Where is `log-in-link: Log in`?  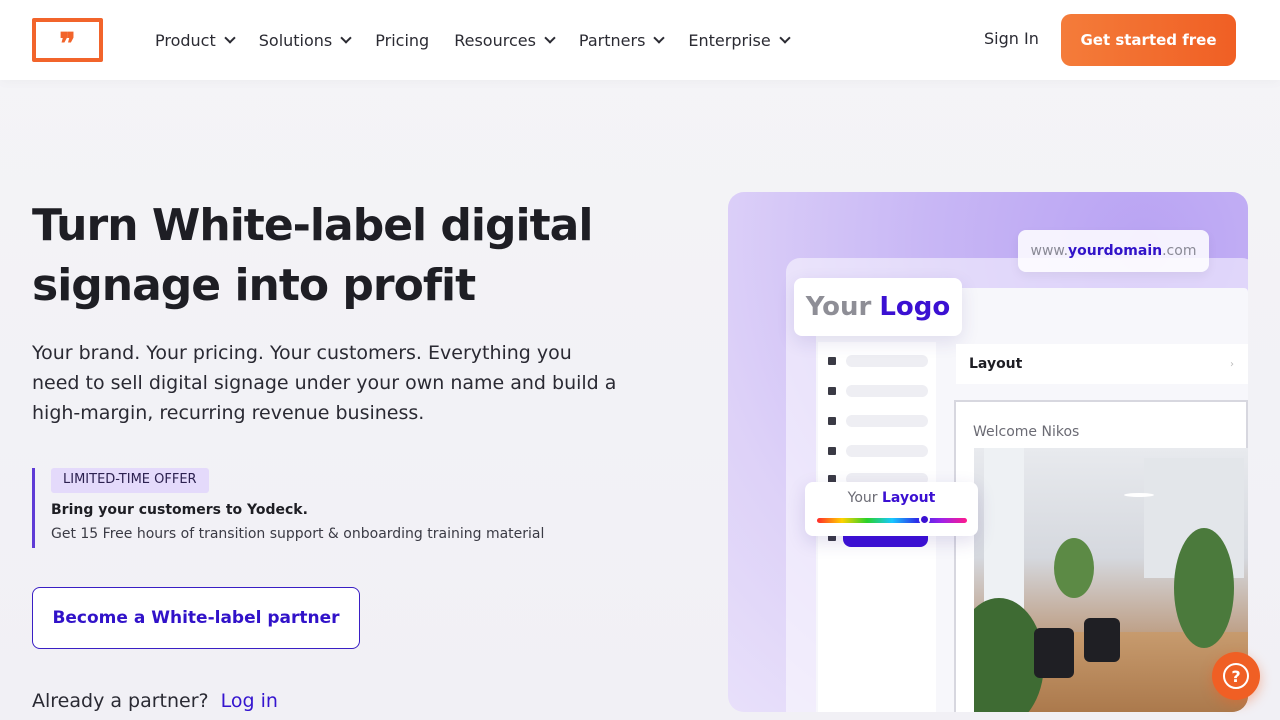 log-in-link: Log in is located at coordinates (249, 701).